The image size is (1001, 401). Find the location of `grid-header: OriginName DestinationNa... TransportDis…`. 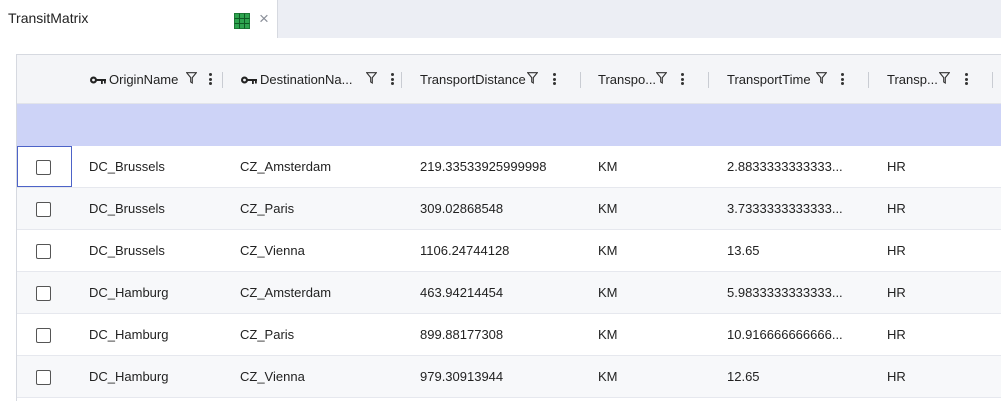

grid-header: OriginName DestinationNa... TransportDis… is located at coordinates (509, 79).